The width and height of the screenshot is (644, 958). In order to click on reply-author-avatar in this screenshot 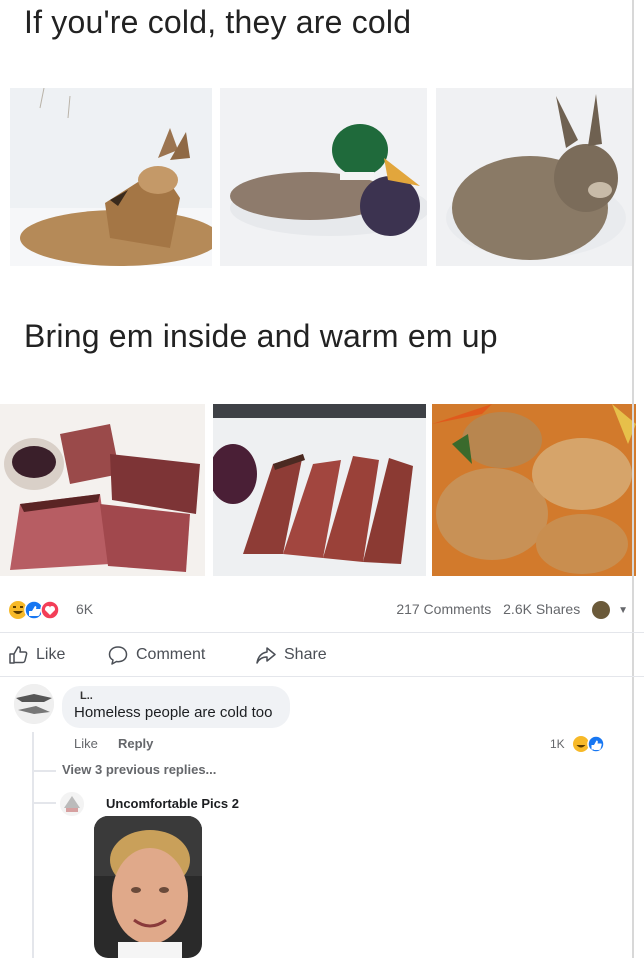, I will do `click(72, 804)`.